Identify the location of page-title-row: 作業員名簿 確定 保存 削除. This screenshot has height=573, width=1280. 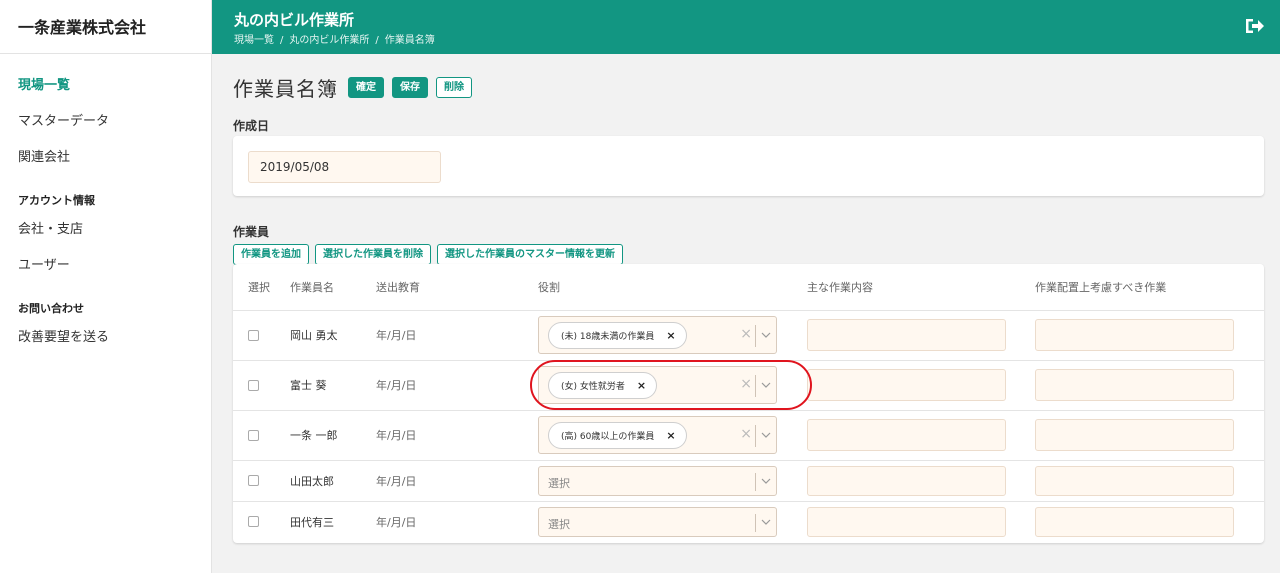
(356, 87).